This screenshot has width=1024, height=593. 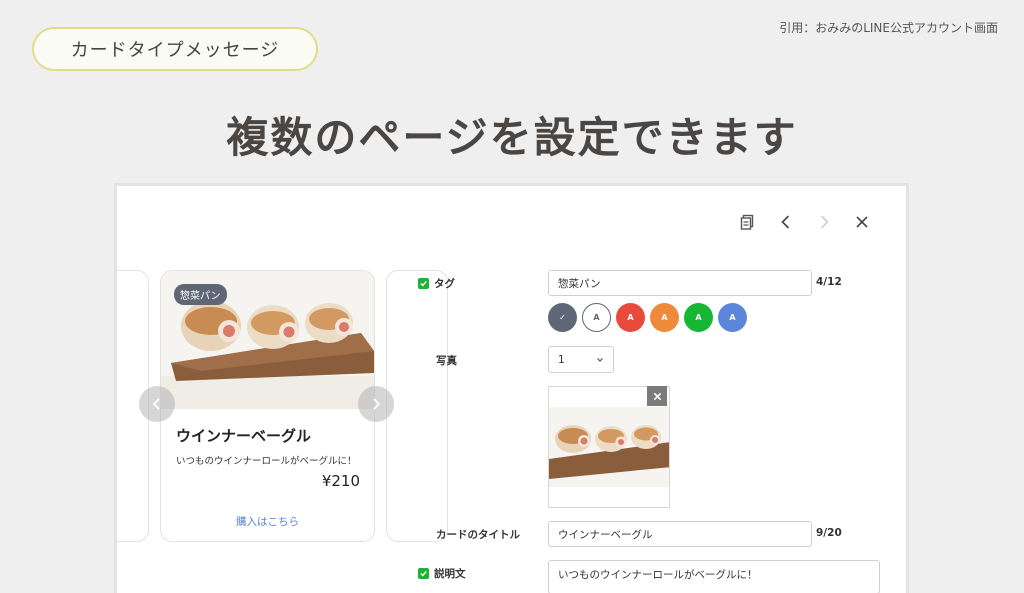 I want to click on next-card-preview, so click(x=417, y=406).